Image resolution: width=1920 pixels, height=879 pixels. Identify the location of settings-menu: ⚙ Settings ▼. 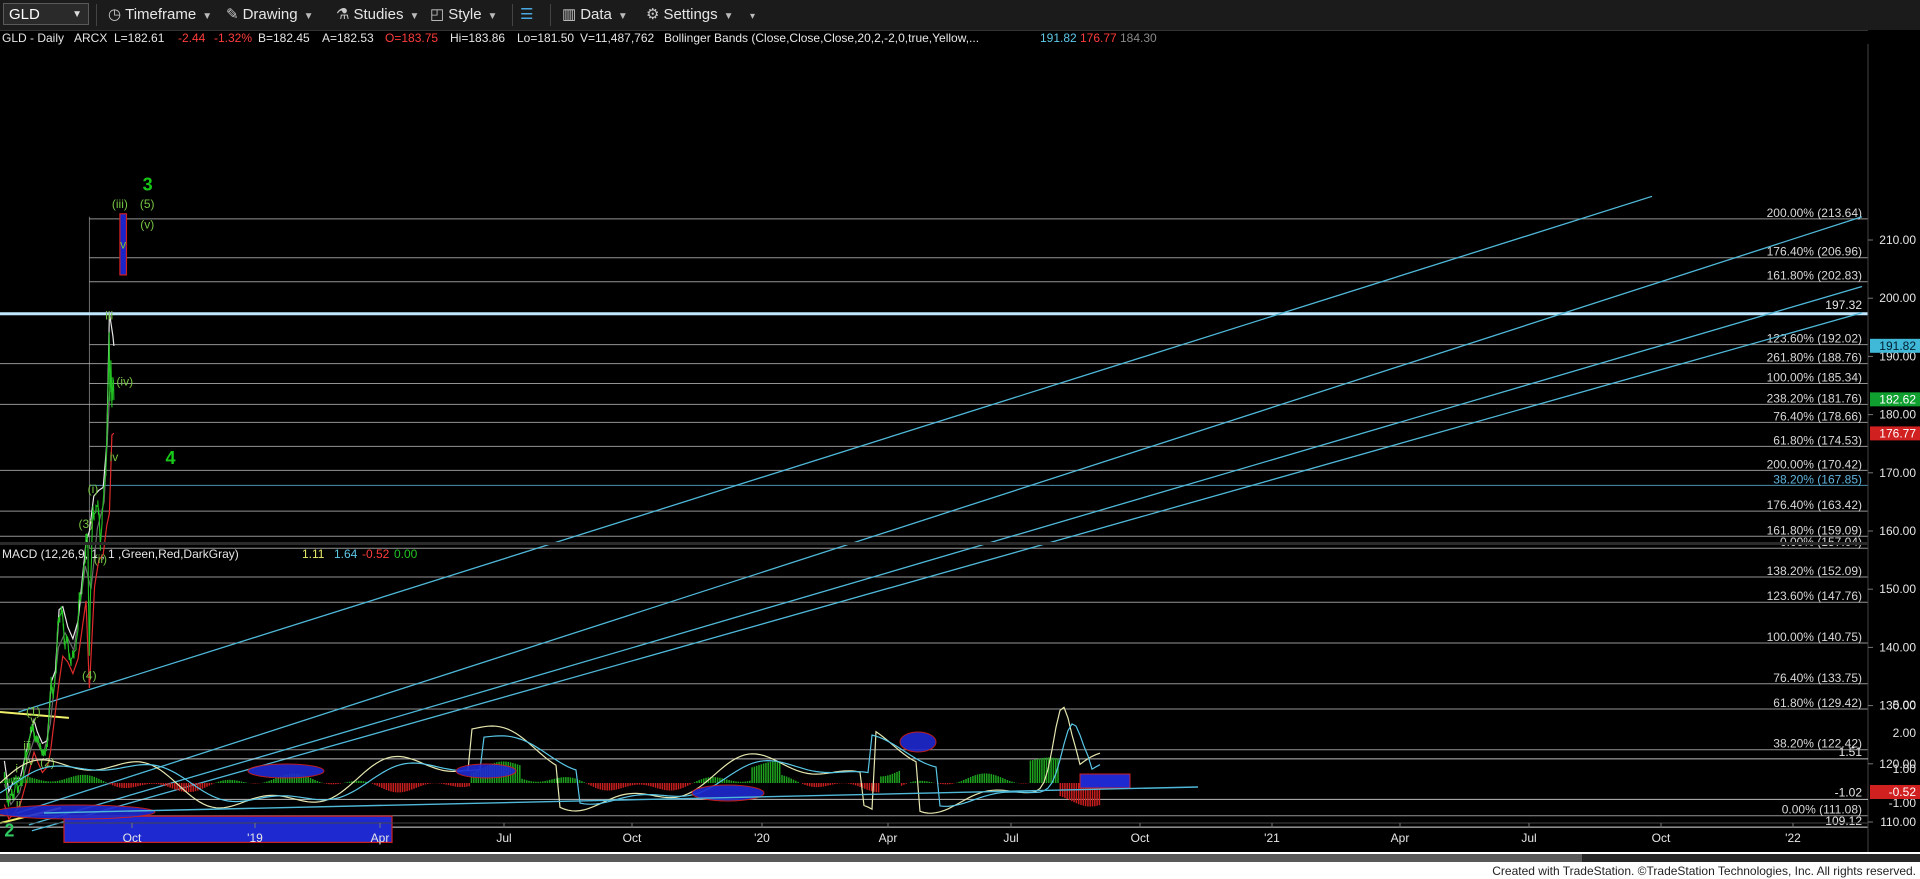
(690, 15).